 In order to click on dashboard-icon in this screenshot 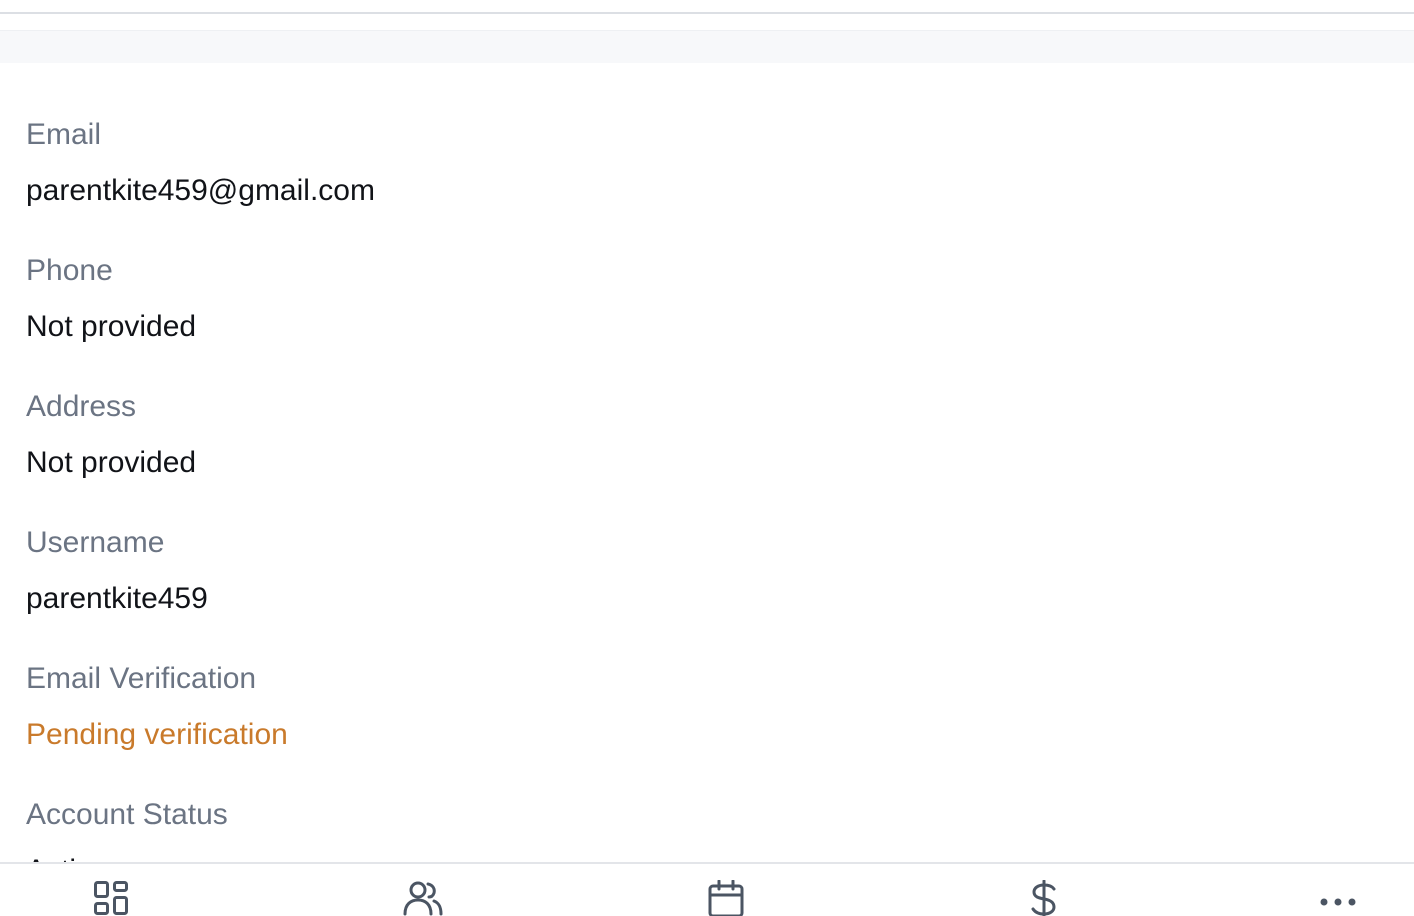, I will do `click(111, 898)`.